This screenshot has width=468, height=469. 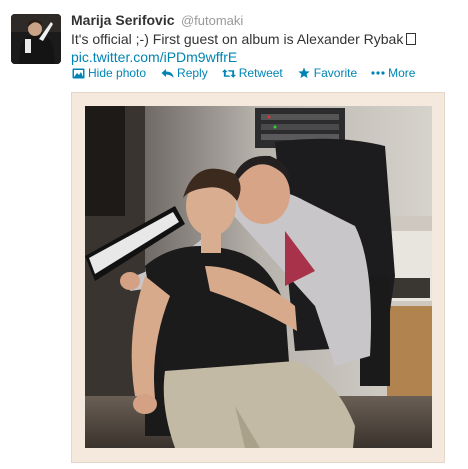 I want to click on favorite-button: Favorite, so click(x=327, y=73).